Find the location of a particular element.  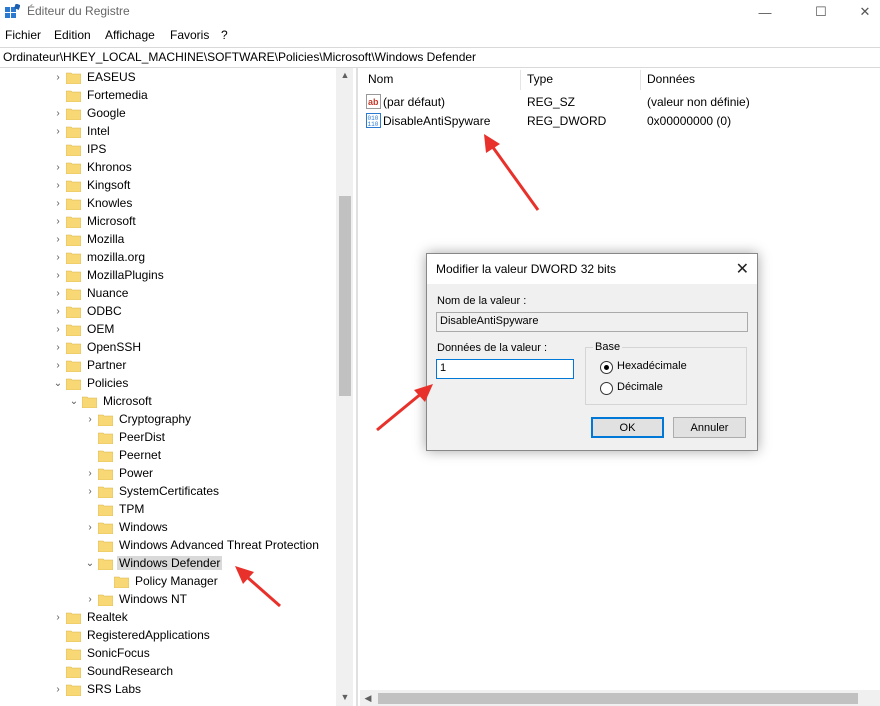

menu-edition: Edition is located at coordinates (72, 35).